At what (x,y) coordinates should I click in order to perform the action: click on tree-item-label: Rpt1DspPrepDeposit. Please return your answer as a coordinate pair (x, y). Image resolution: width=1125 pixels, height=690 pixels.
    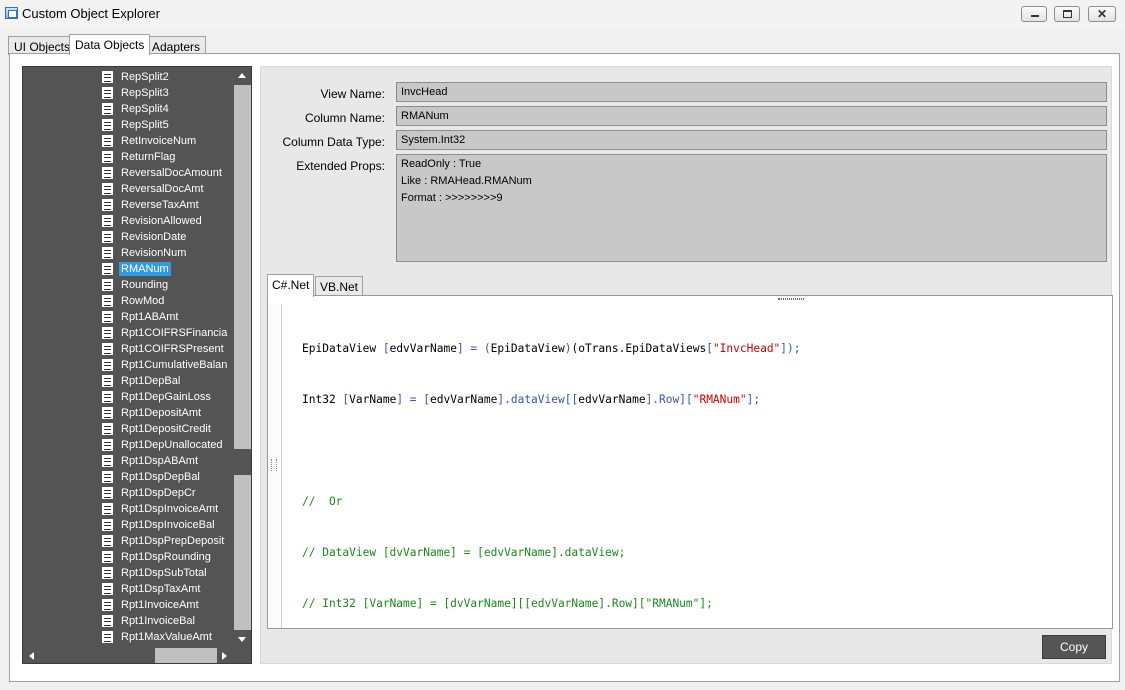
    Looking at the image, I should click on (173, 541).